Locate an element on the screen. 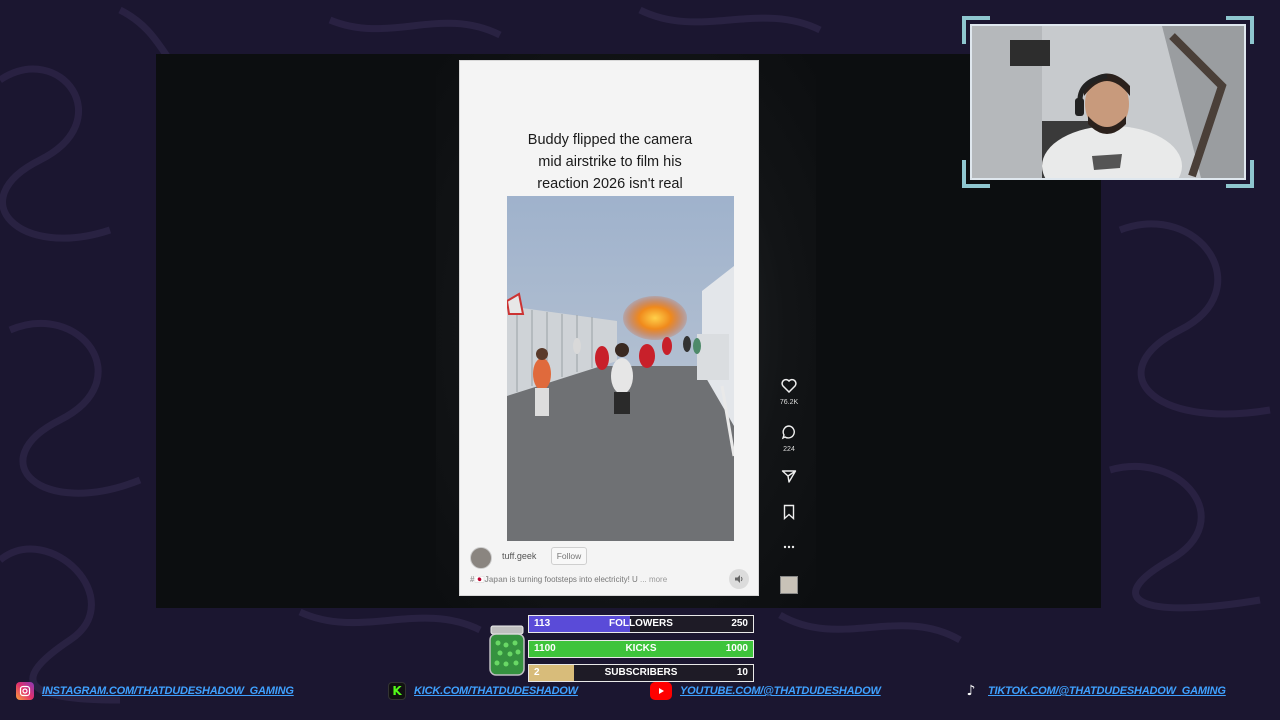 This screenshot has width=1280, height=720. speaker-icon is located at coordinates (739, 579).